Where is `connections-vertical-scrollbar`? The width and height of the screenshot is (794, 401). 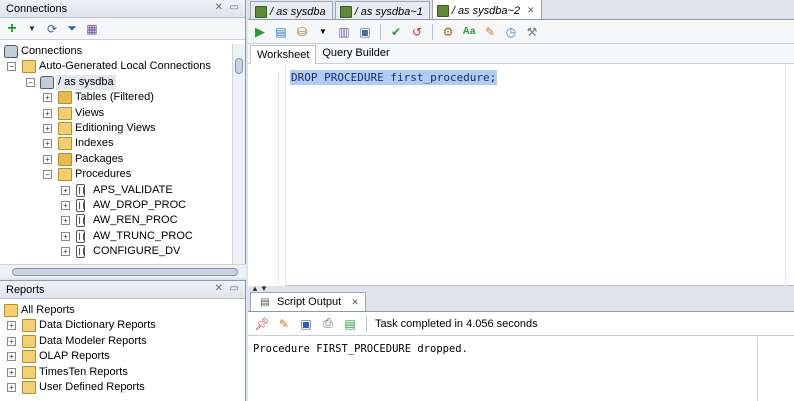 connections-vertical-scrollbar is located at coordinates (238, 154).